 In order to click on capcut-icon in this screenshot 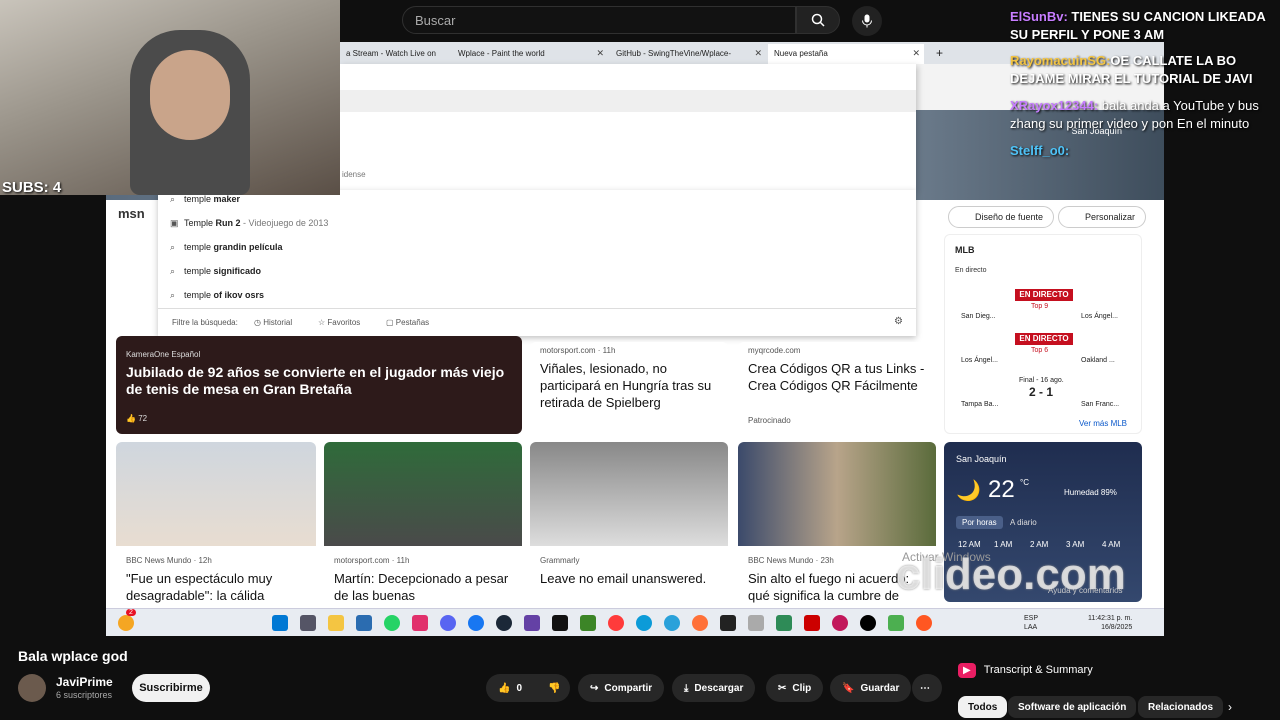, I will do `click(728, 623)`.